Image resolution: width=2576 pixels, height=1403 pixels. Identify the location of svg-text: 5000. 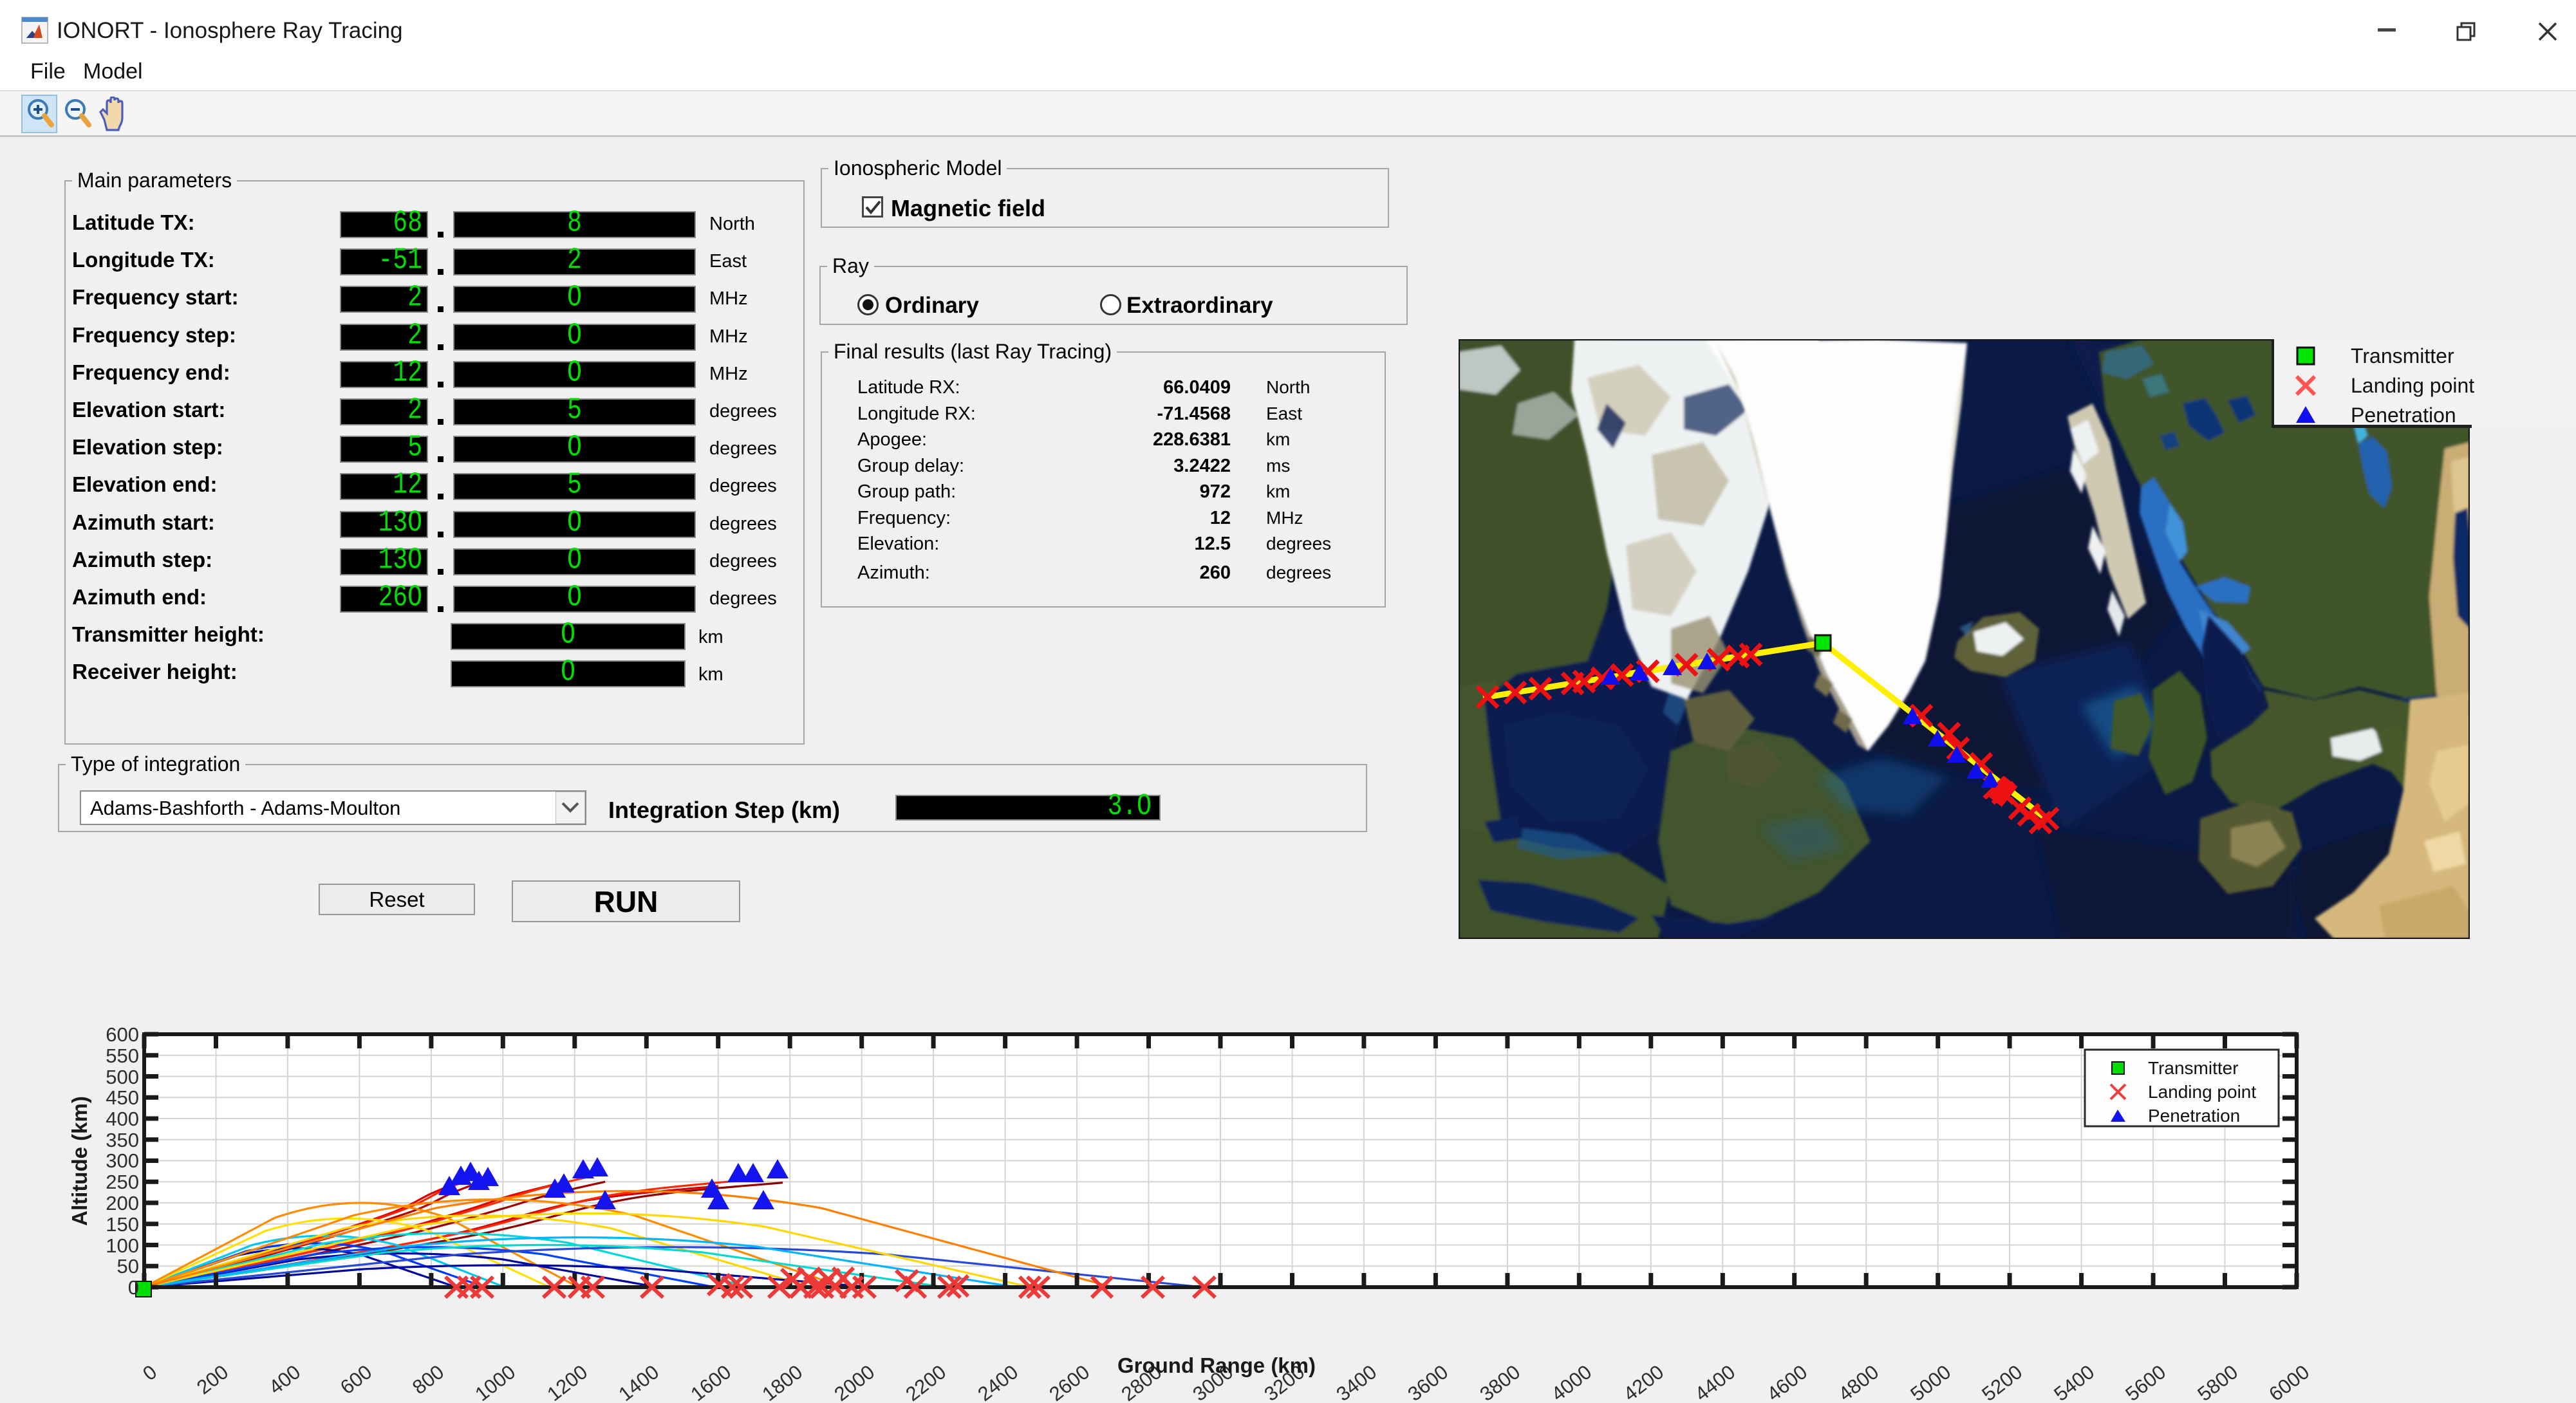
(1931, 1382).